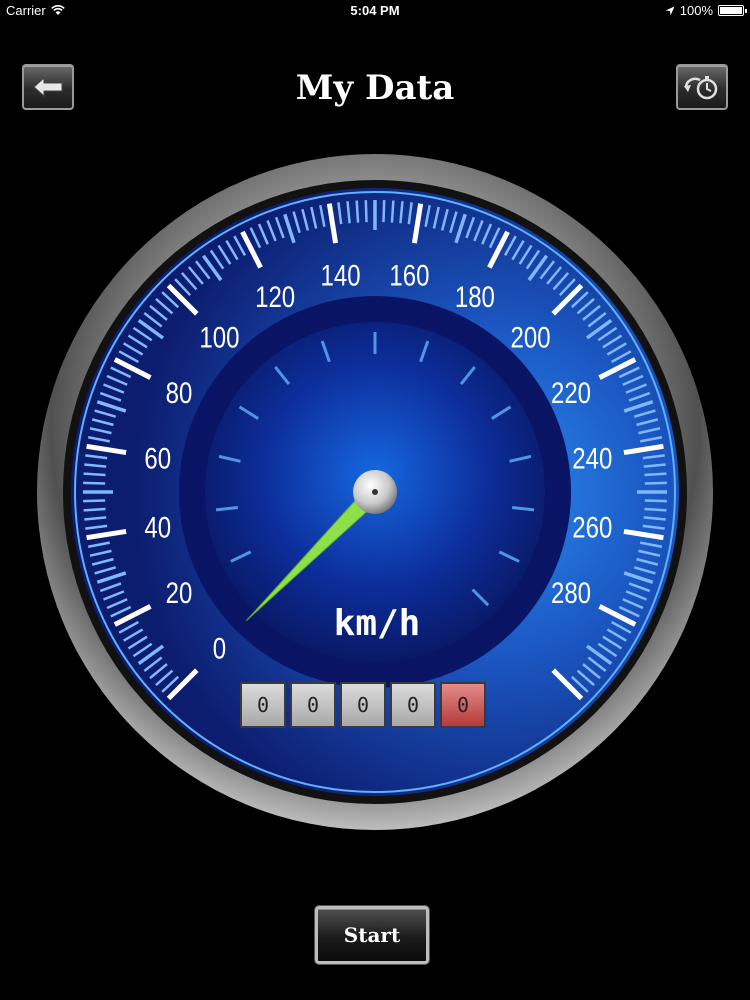  I want to click on status-time: 5:04 PM, so click(375, 10).